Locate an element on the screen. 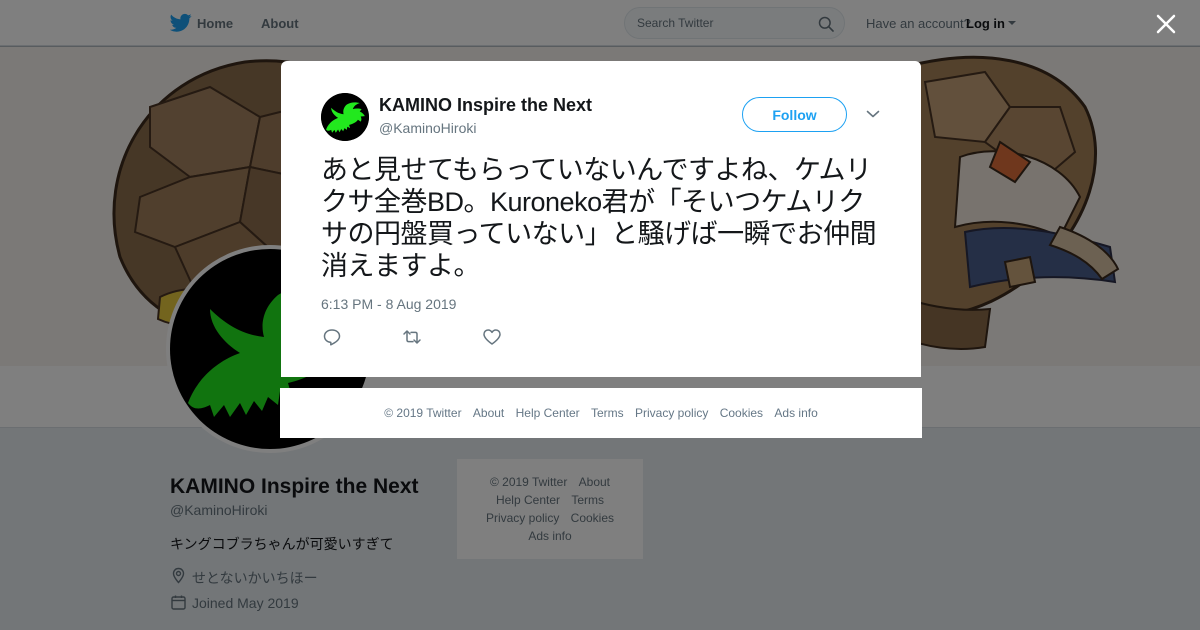 This screenshot has height=630, width=1200. footer-privacy-link: Privacy policy is located at coordinates (671, 413).